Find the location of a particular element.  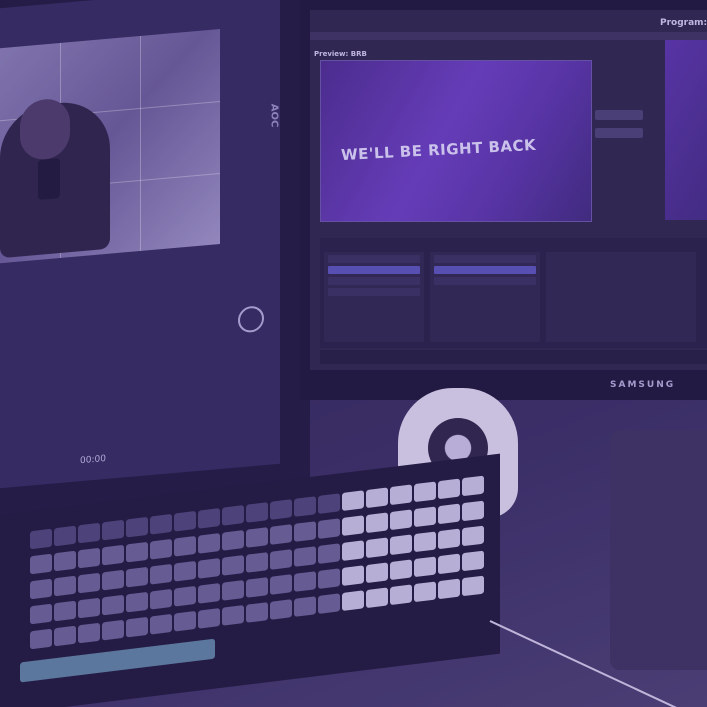

obs-preview-canvas: WE'LL BE RIGHT BACK is located at coordinates (456, 141).